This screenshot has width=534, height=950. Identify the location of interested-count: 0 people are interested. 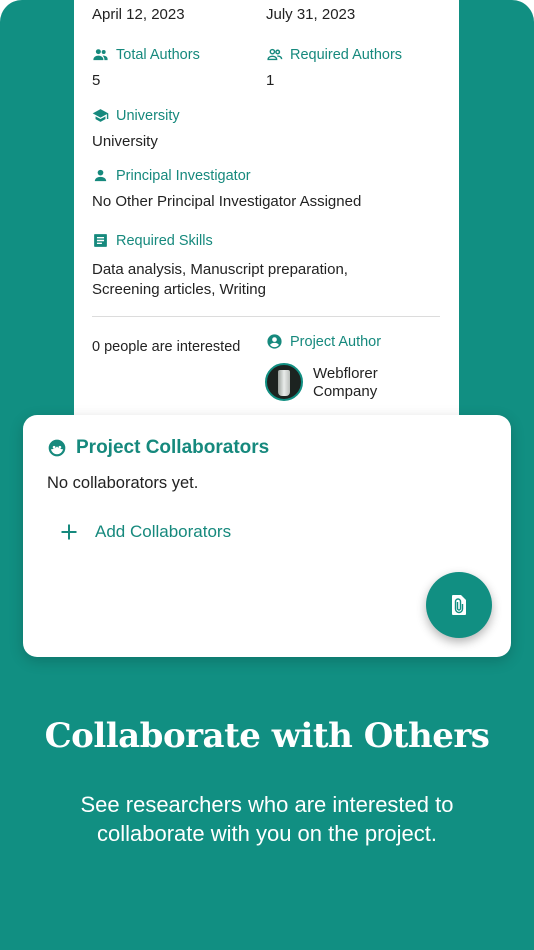
(166, 347).